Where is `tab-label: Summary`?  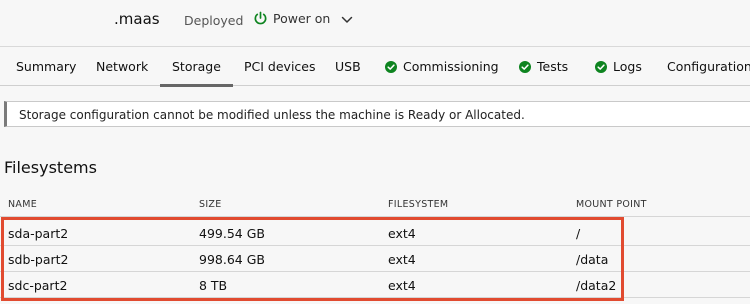
tab-label: Summary is located at coordinates (46, 66).